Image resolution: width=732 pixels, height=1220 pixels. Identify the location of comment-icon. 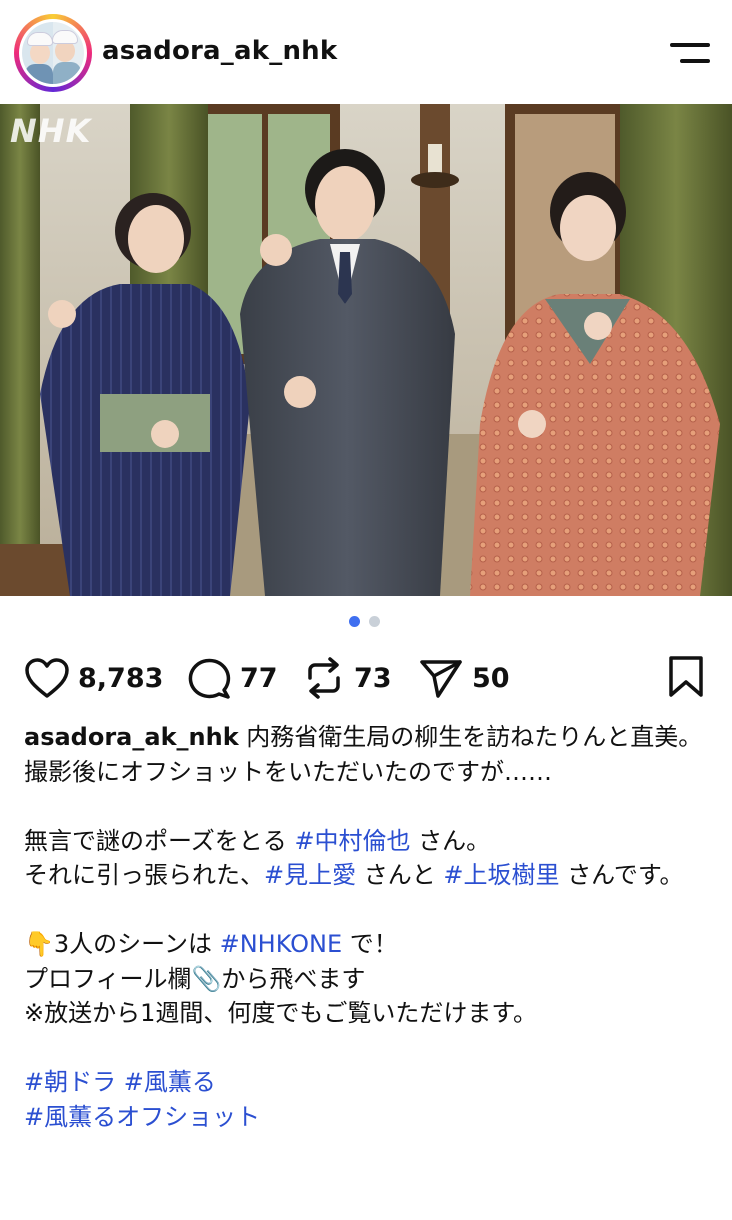
(209, 678).